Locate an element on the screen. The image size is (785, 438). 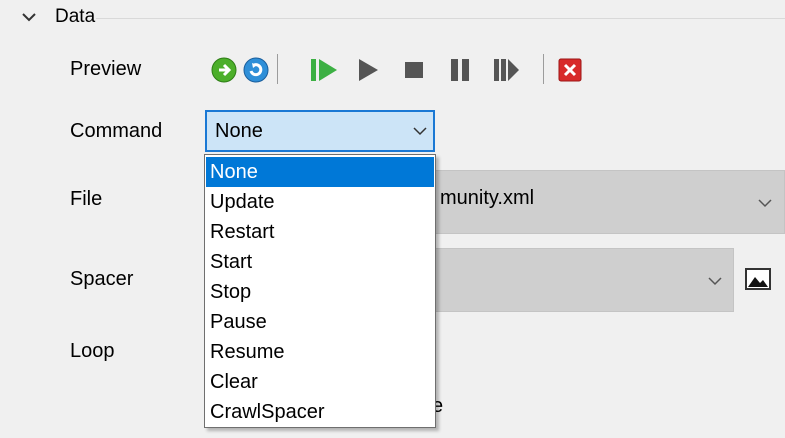
pause-icon is located at coordinates (460, 70).